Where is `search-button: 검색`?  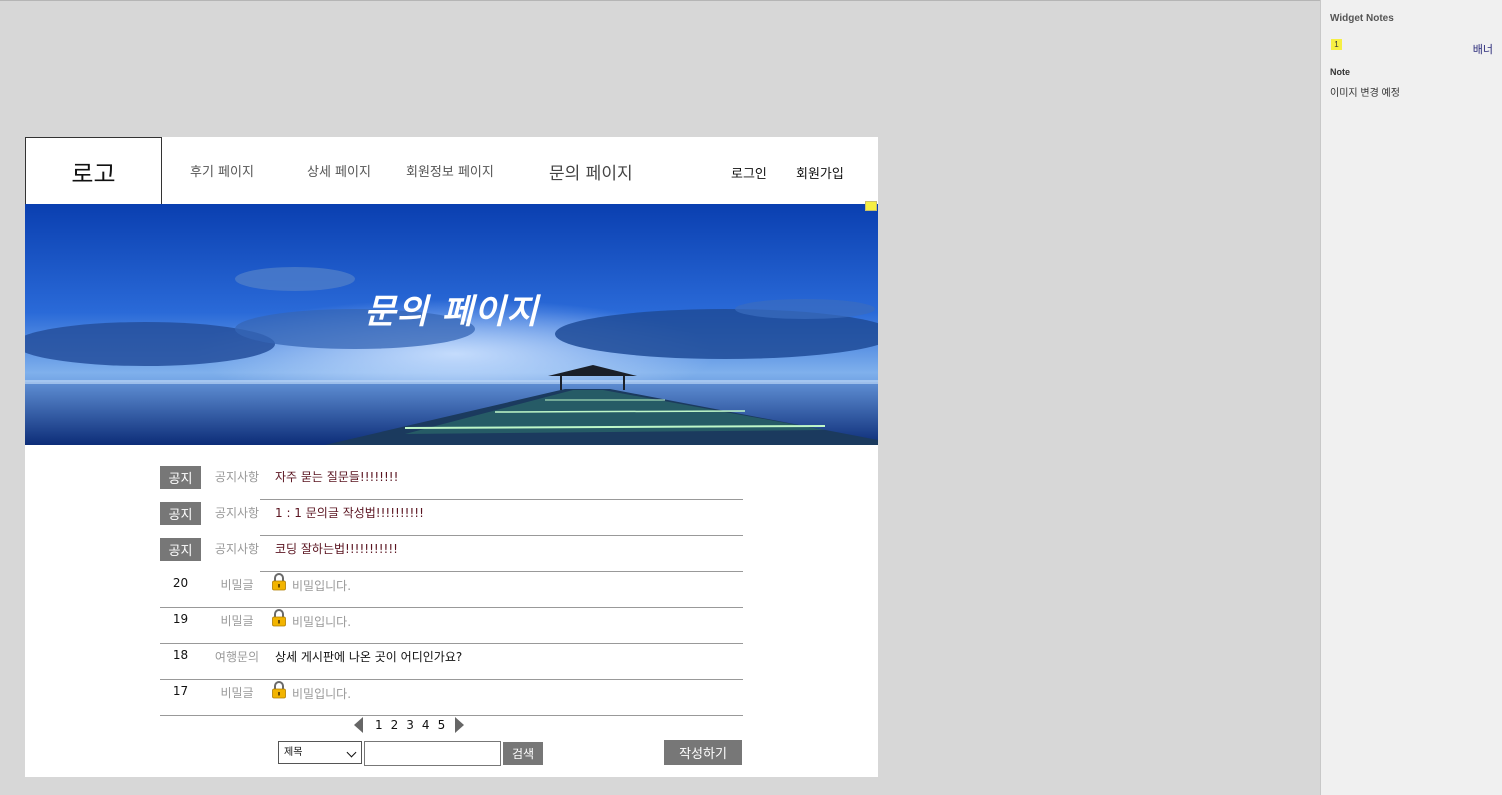 search-button: 검색 is located at coordinates (523, 753).